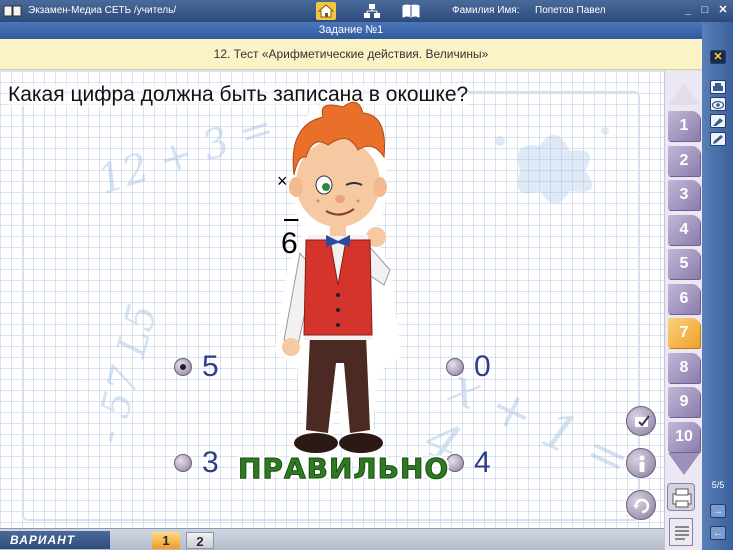  What do you see at coordinates (332, 539) in the screenshot?
I see `variant-bar: ВАРИАНТ 1 2` at bounding box center [332, 539].